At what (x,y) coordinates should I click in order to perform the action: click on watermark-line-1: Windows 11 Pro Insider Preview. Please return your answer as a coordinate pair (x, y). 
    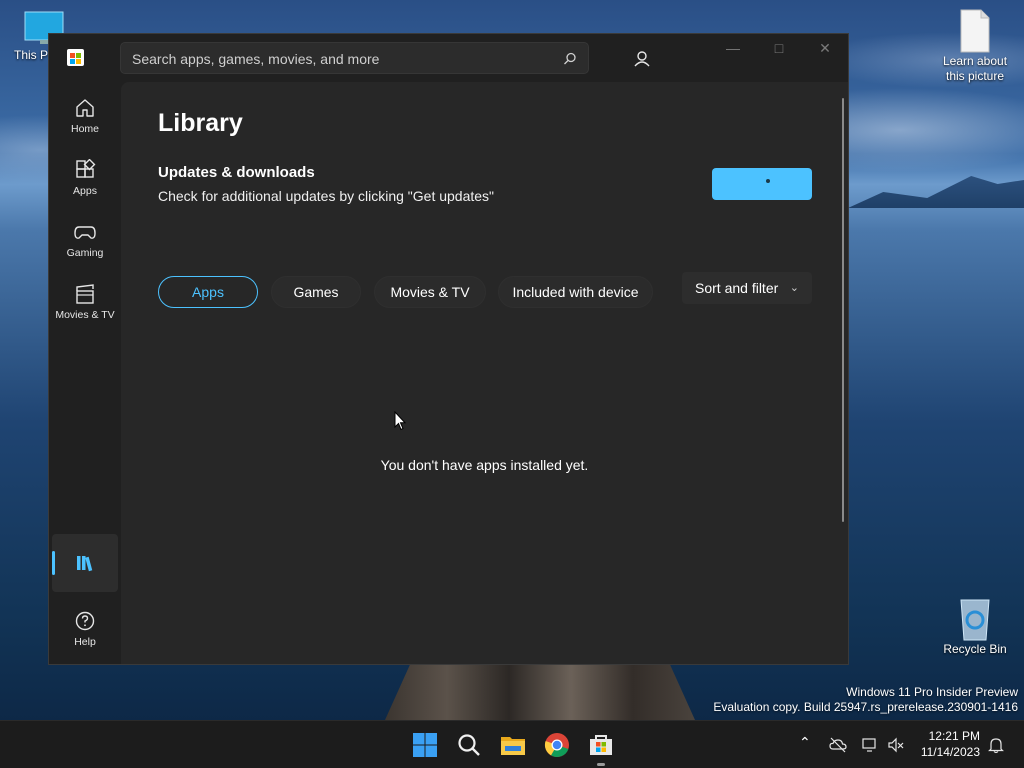
    Looking at the image, I should click on (932, 692).